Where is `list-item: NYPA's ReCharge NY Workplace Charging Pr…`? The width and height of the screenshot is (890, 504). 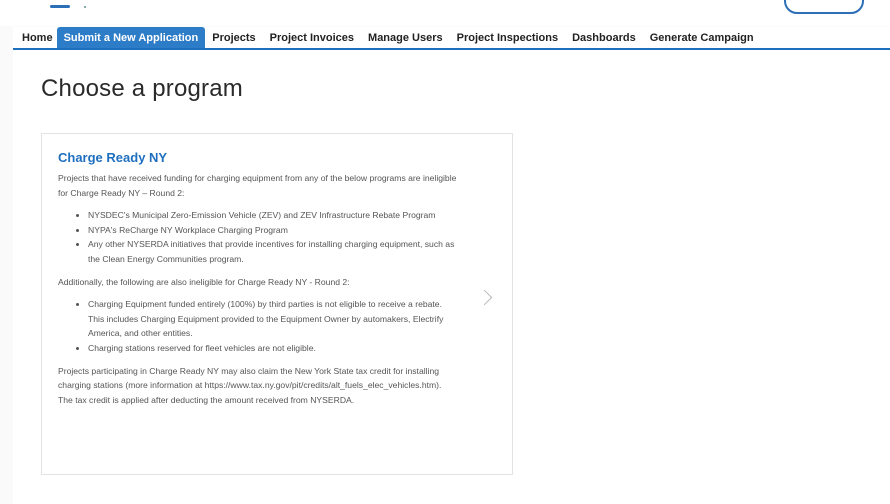 list-item: NYPA's ReCharge NY Workplace Charging Pr… is located at coordinates (273, 230).